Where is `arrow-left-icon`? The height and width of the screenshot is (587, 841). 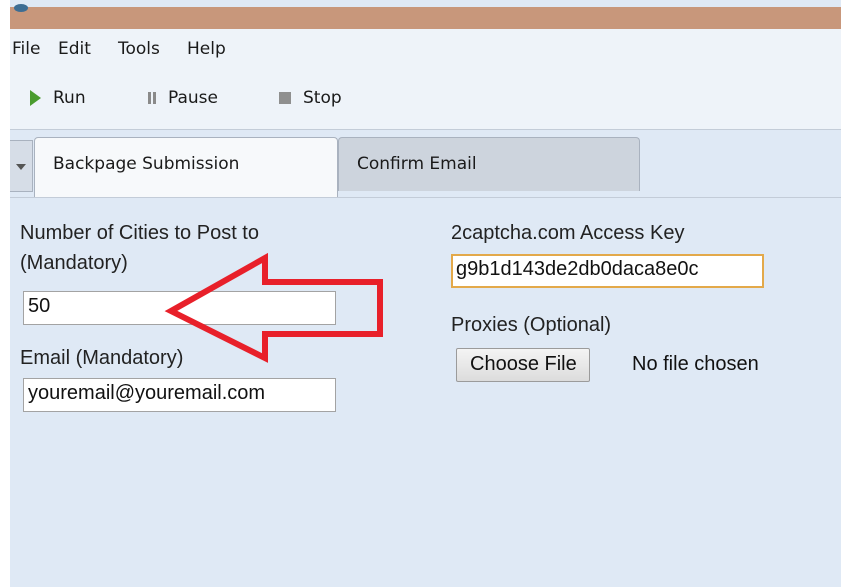
arrow-left-icon is located at coordinates (273, 307).